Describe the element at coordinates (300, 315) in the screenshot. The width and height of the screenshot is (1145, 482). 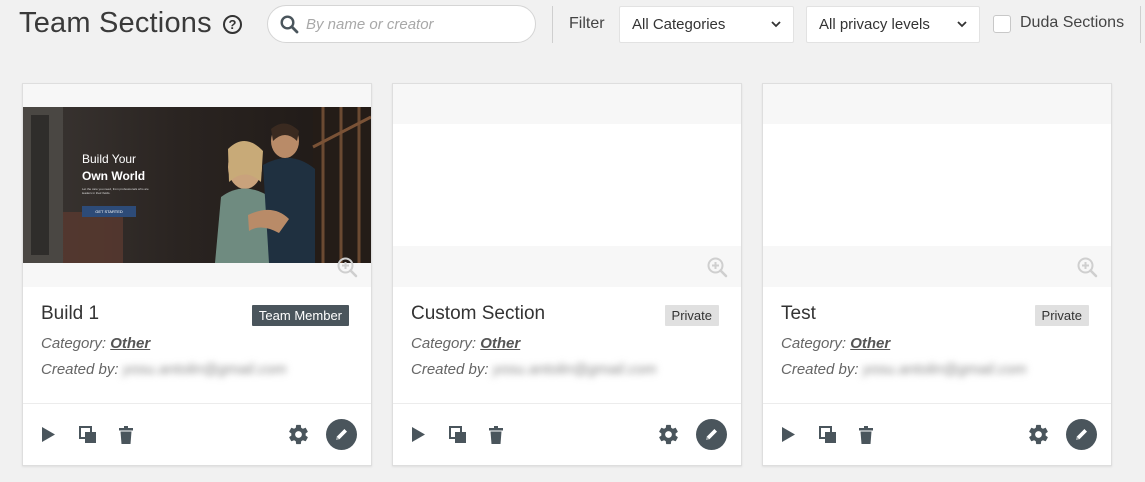
I see `privacy-badge: Team Member` at that location.